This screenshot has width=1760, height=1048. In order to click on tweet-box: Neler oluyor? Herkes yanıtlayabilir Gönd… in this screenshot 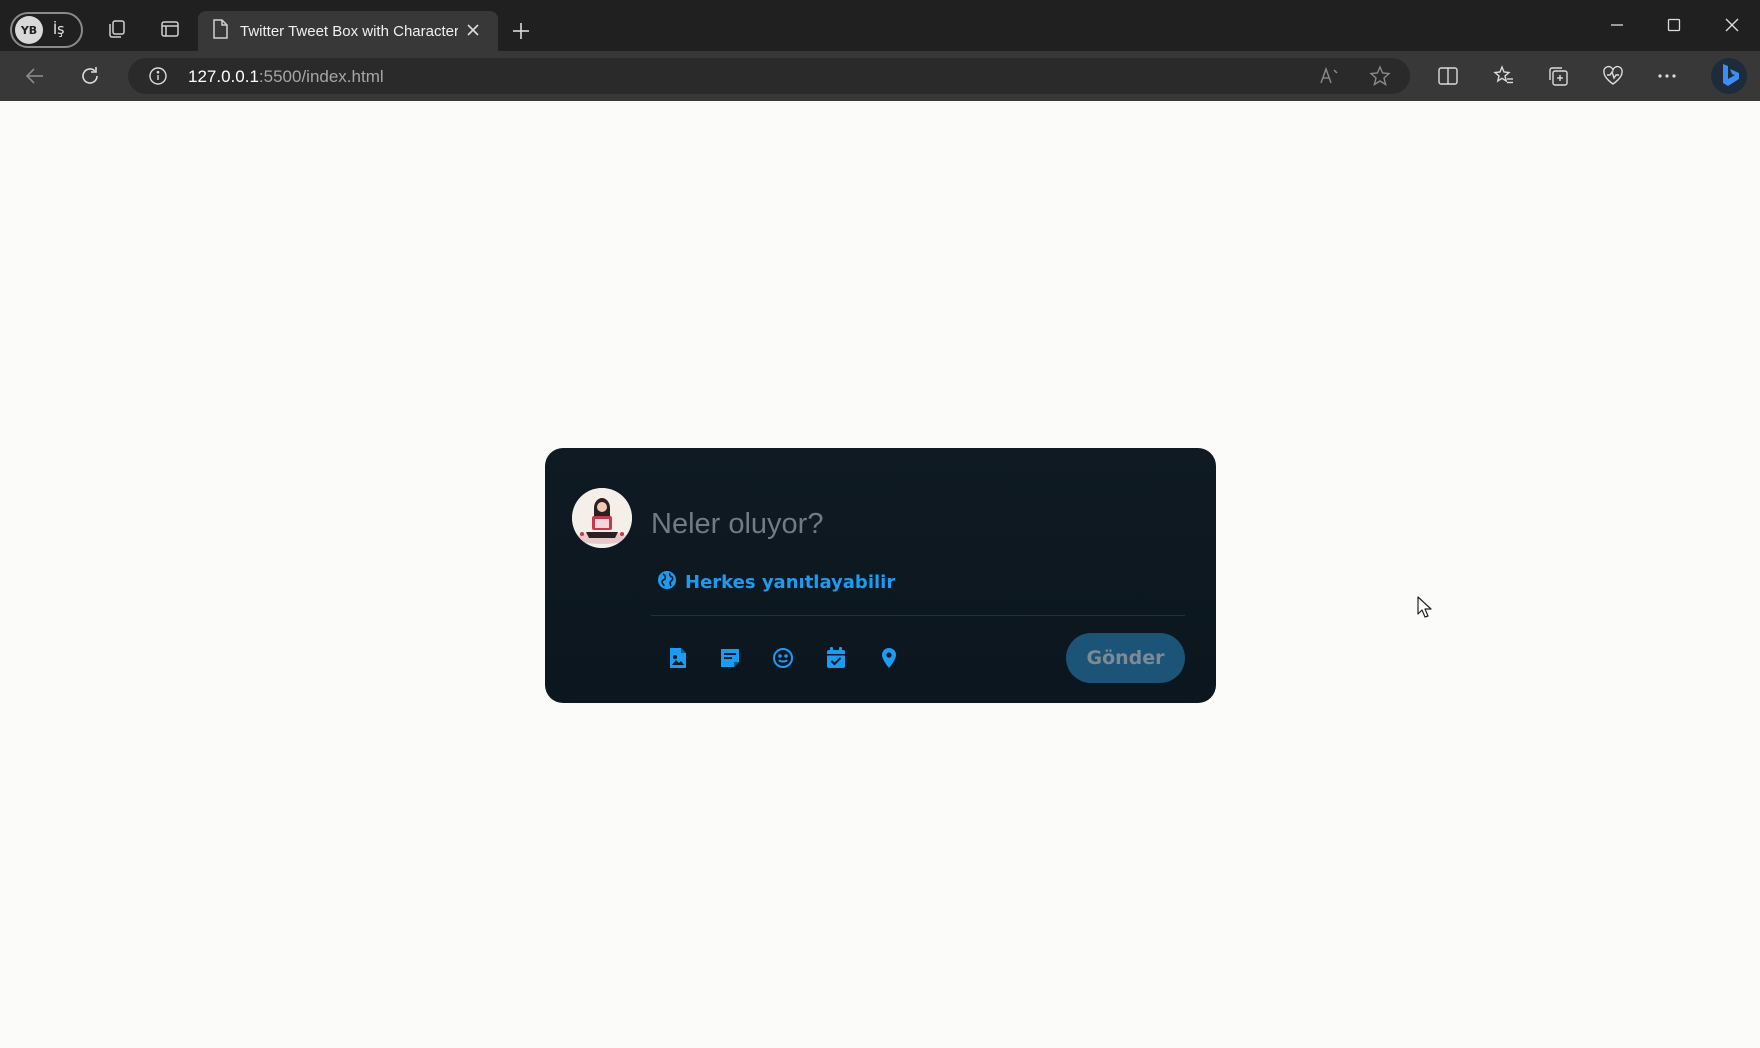, I will do `click(880, 575)`.